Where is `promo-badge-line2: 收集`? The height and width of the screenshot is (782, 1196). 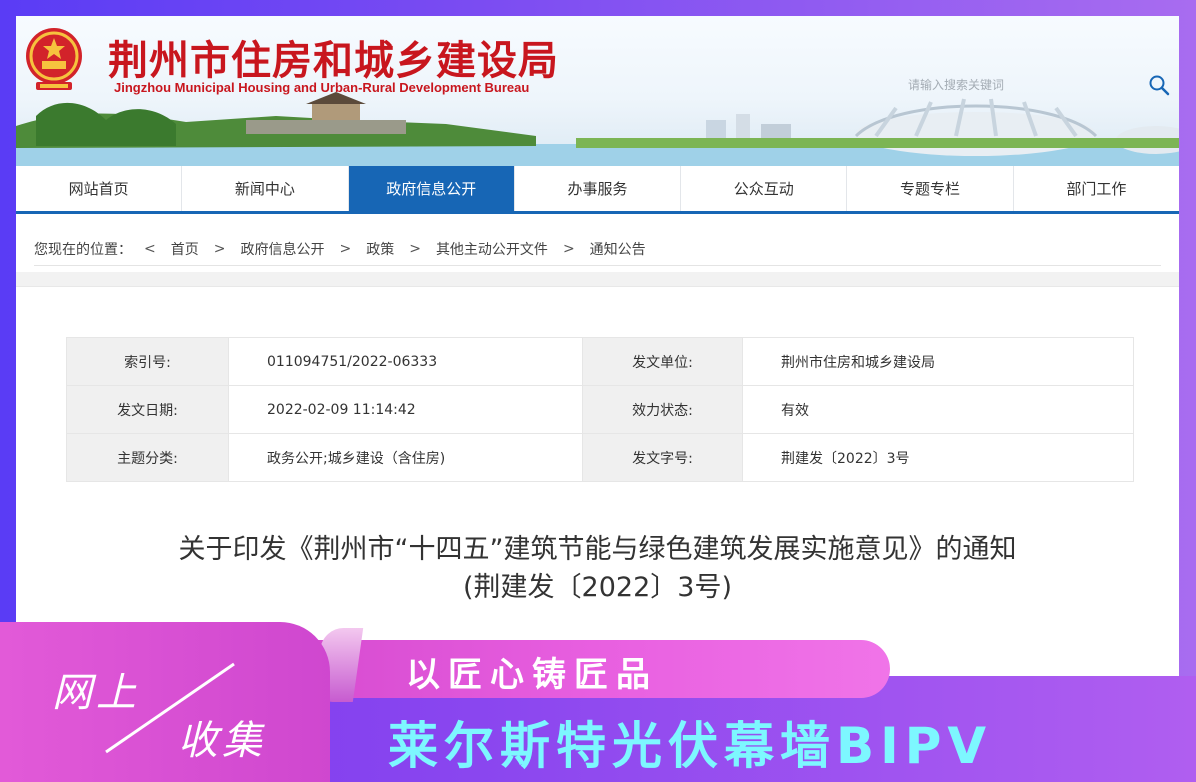 promo-badge-line2: 收集 is located at coordinates (222, 741).